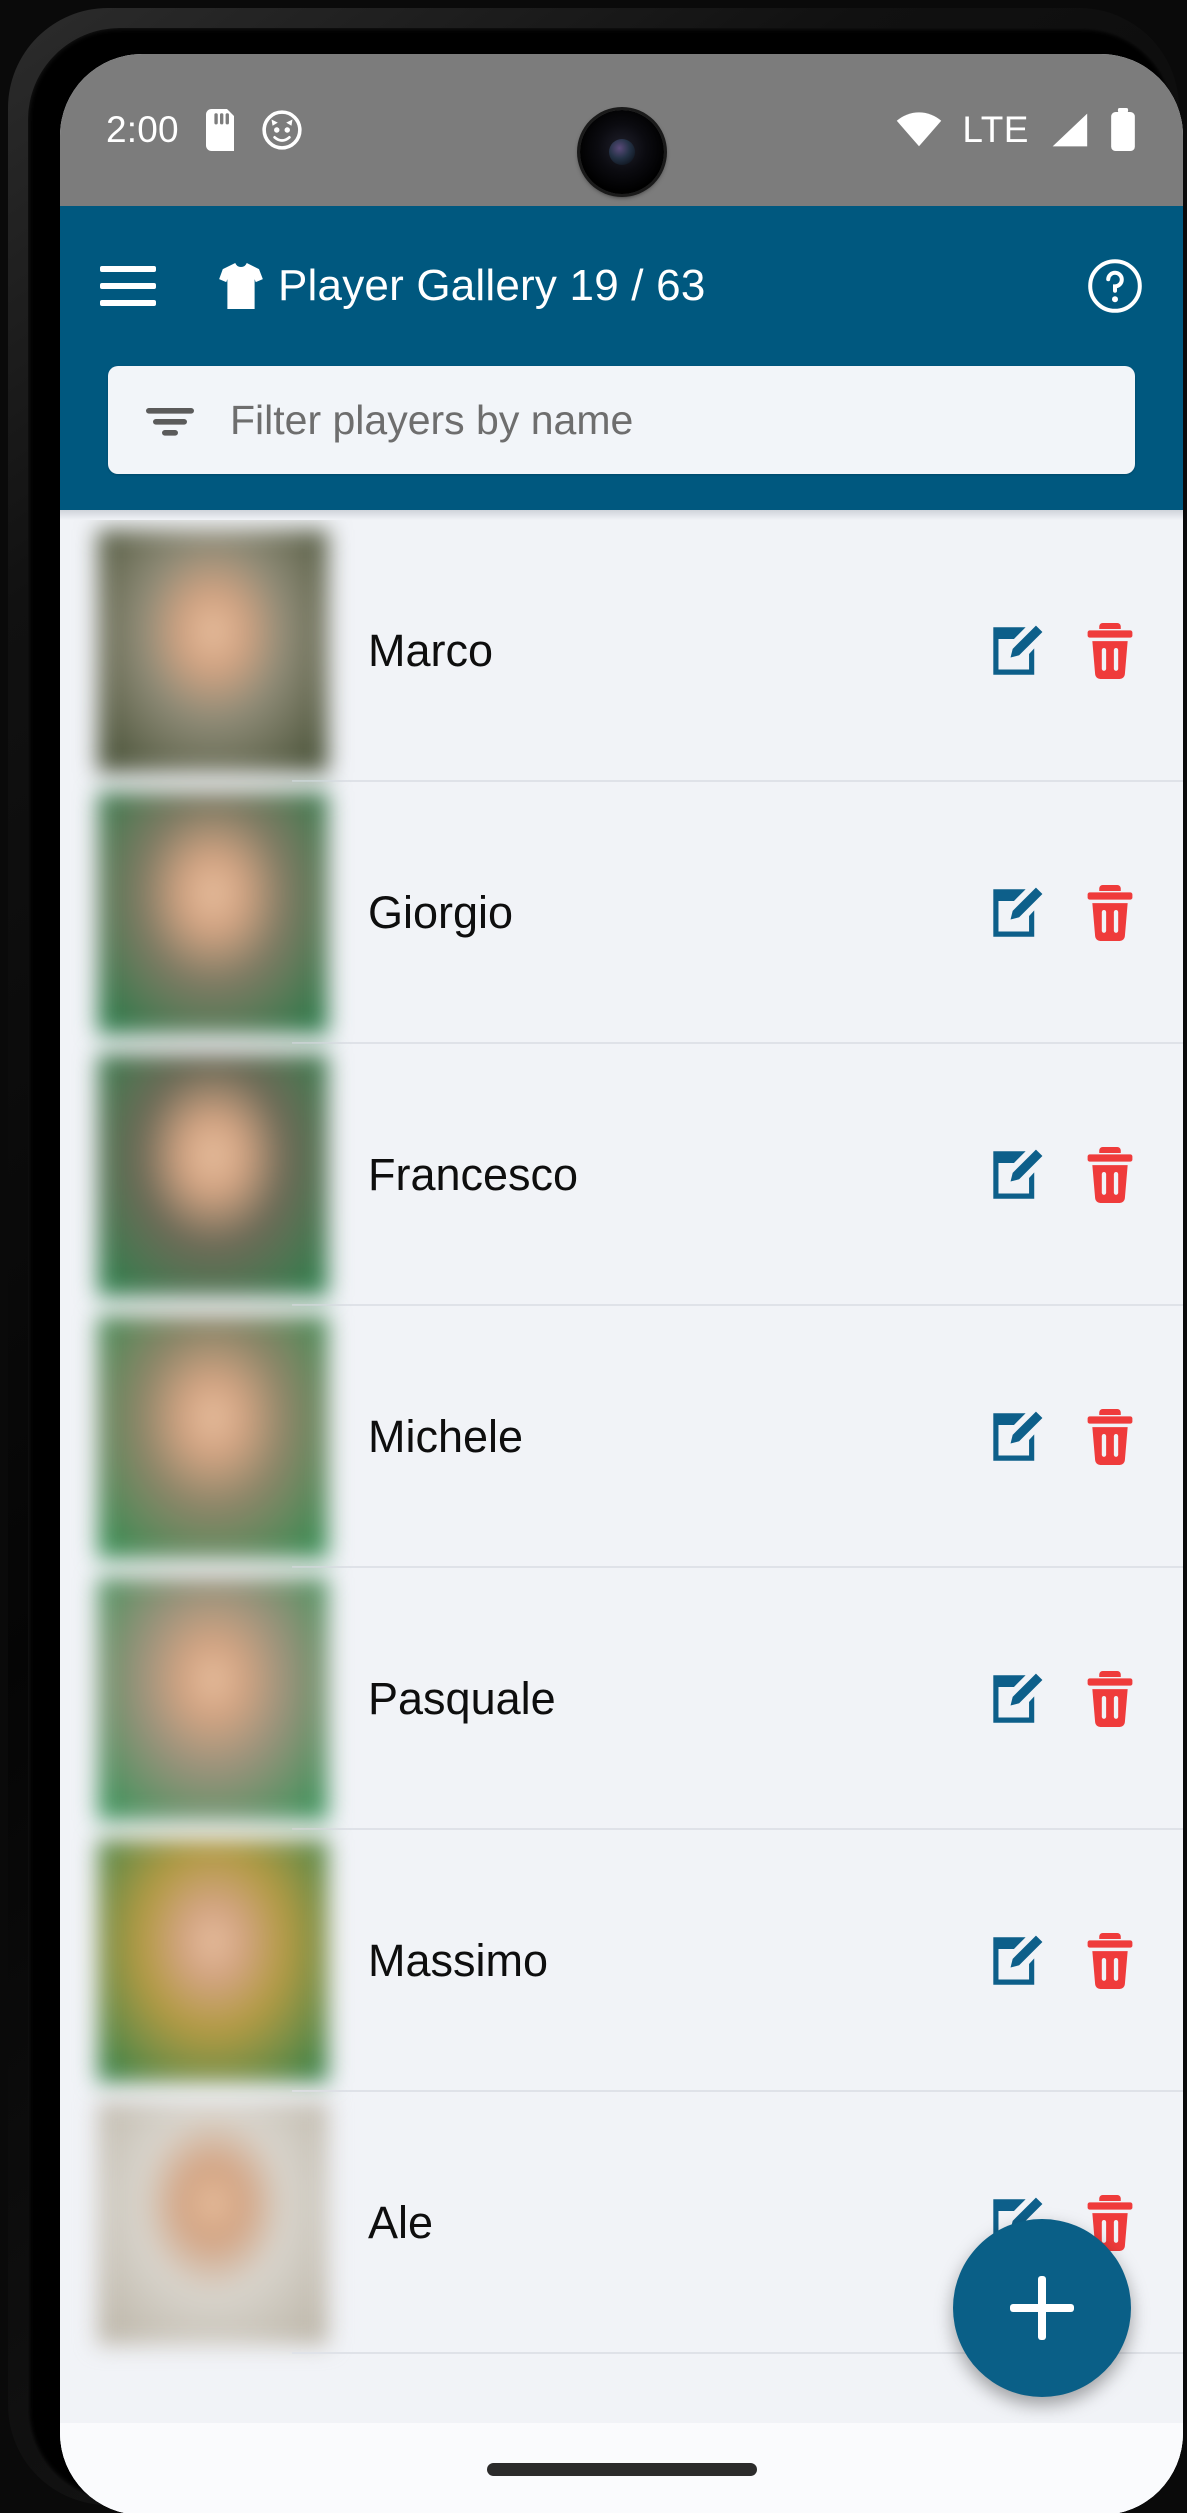 This screenshot has width=1187, height=2513. What do you see at coordinates (621, 1961) in the screenshot?
I see `table-row: Massimo` at bounding box center [621, 1961].